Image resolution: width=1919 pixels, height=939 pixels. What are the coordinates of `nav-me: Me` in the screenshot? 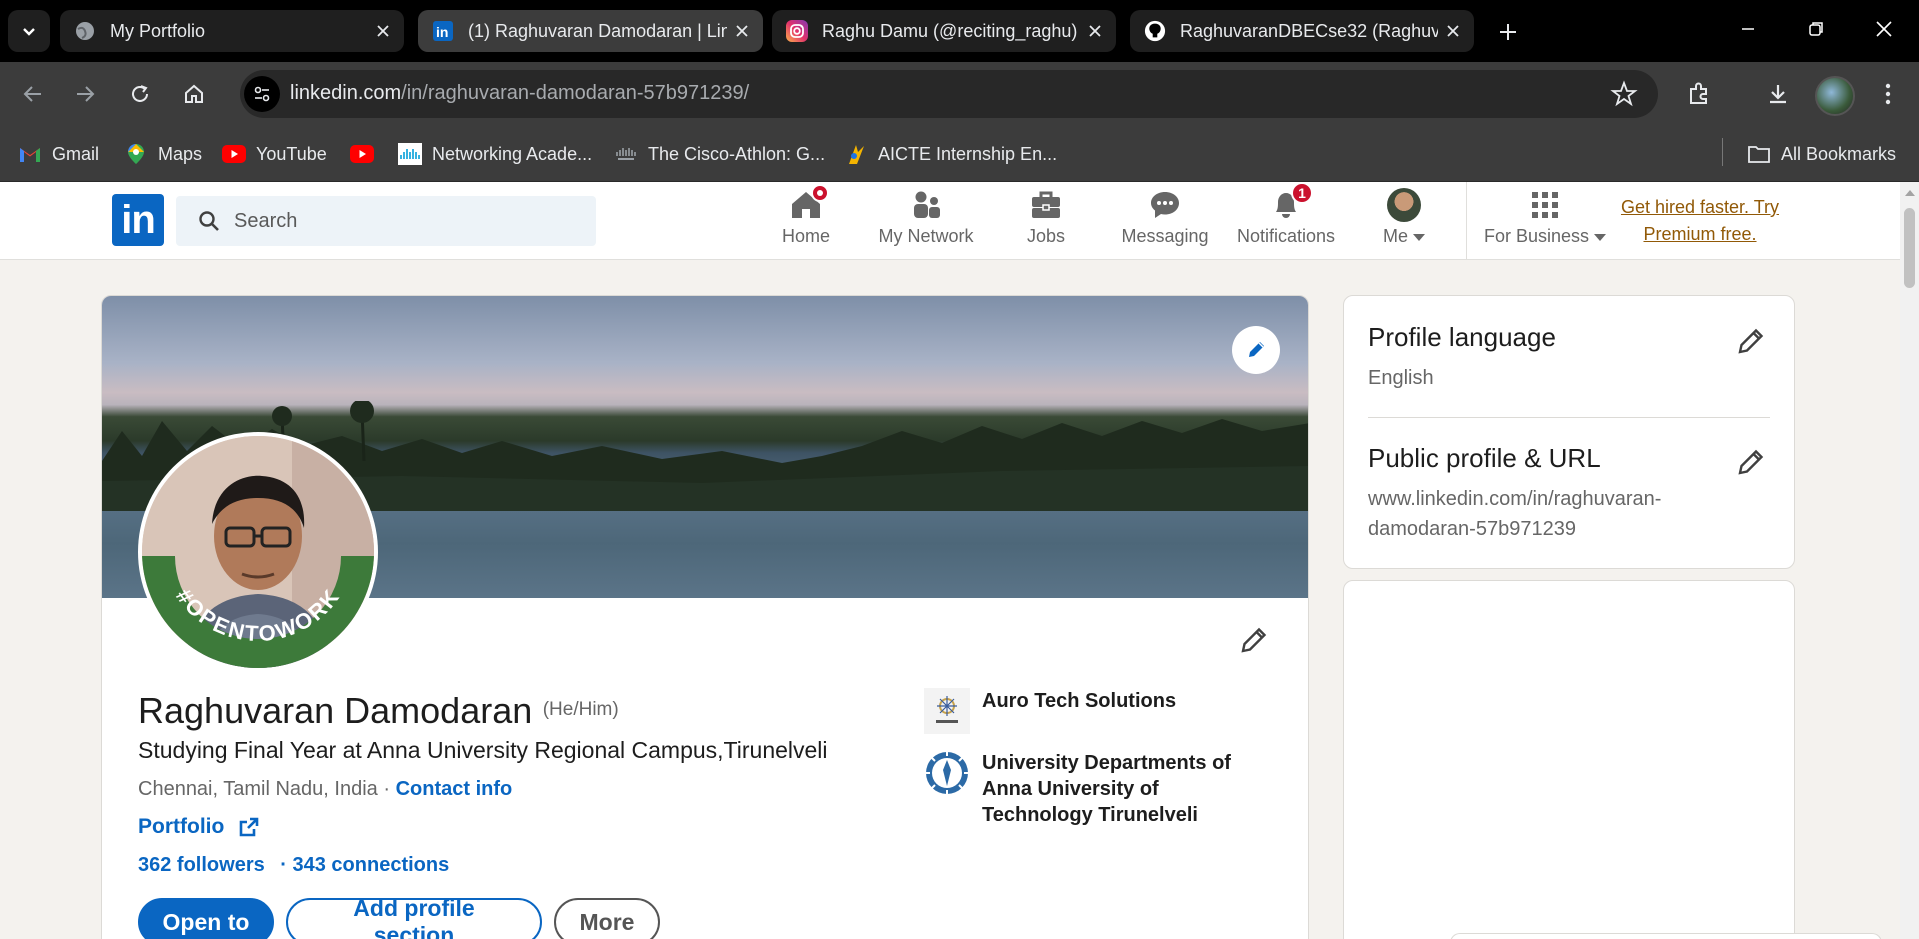 It's located at (1404, 221).